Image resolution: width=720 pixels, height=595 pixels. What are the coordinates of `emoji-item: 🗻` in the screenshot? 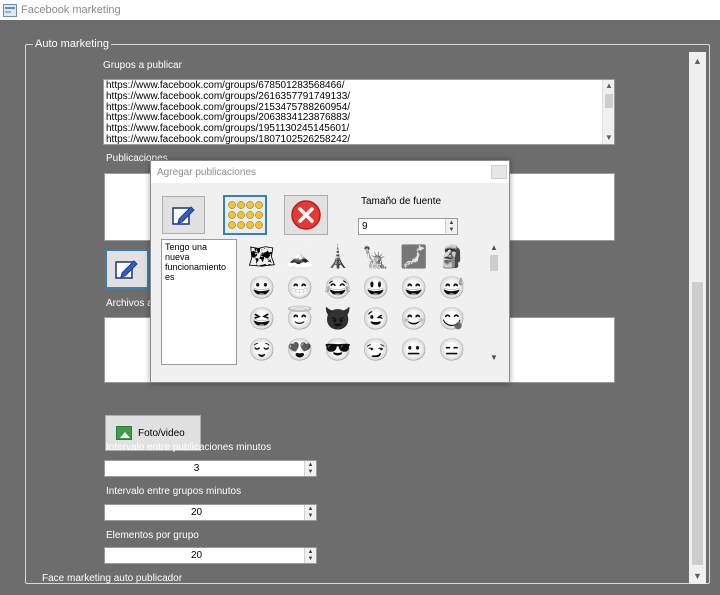 It's located at (300, 256).